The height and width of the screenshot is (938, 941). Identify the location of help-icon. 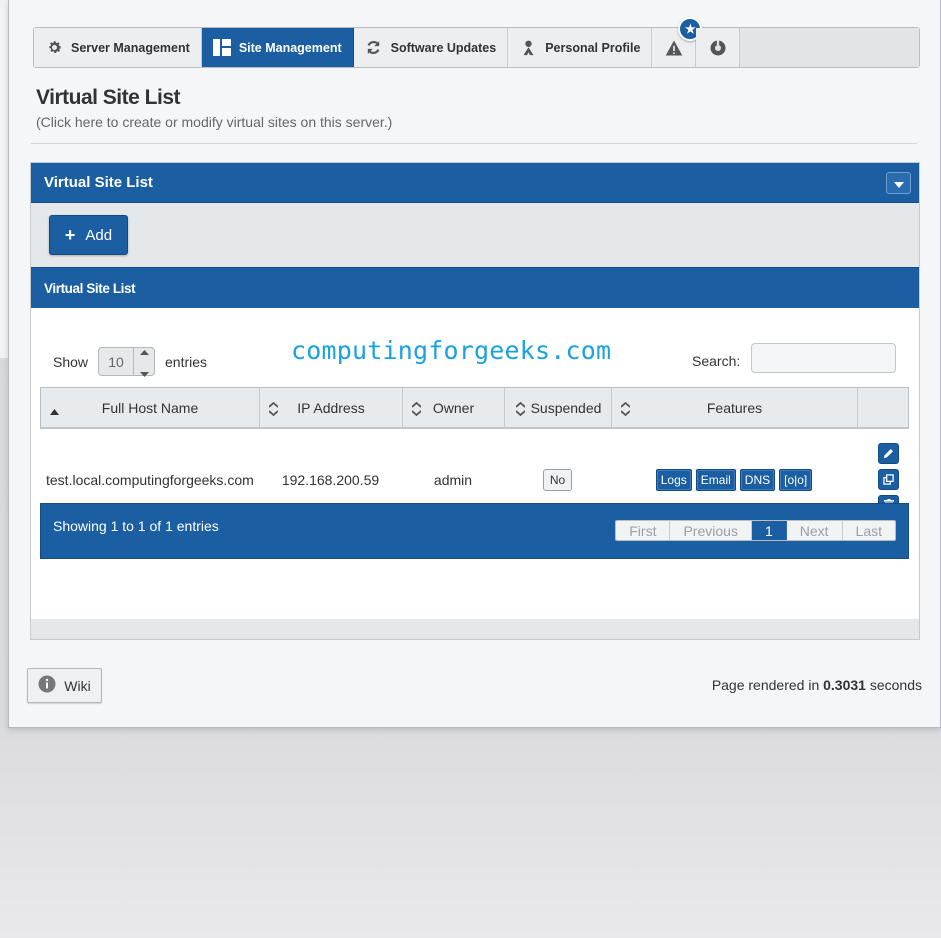
(718, 48).